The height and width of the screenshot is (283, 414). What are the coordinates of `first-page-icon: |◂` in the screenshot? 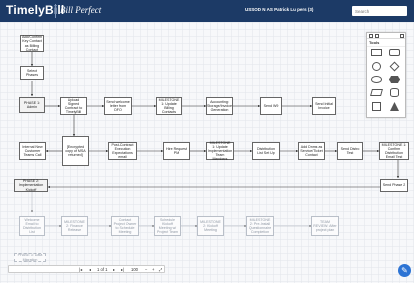 It's located at (80, 269).